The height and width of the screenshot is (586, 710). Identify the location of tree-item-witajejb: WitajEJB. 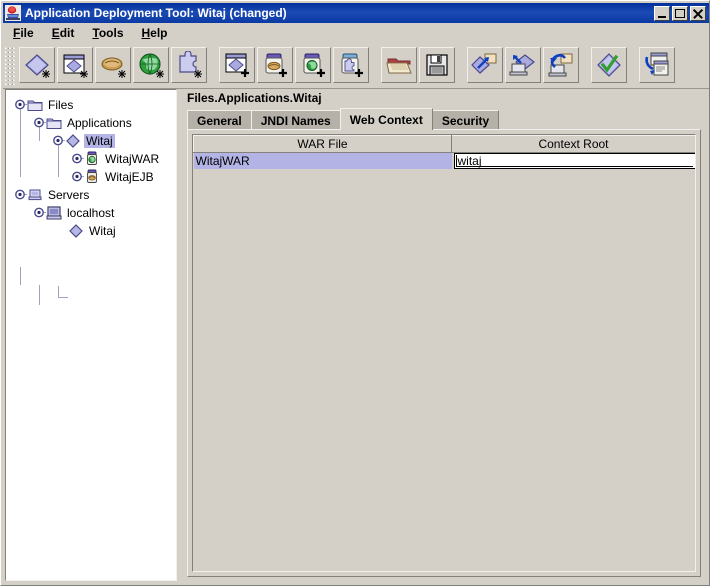
(113, 176).